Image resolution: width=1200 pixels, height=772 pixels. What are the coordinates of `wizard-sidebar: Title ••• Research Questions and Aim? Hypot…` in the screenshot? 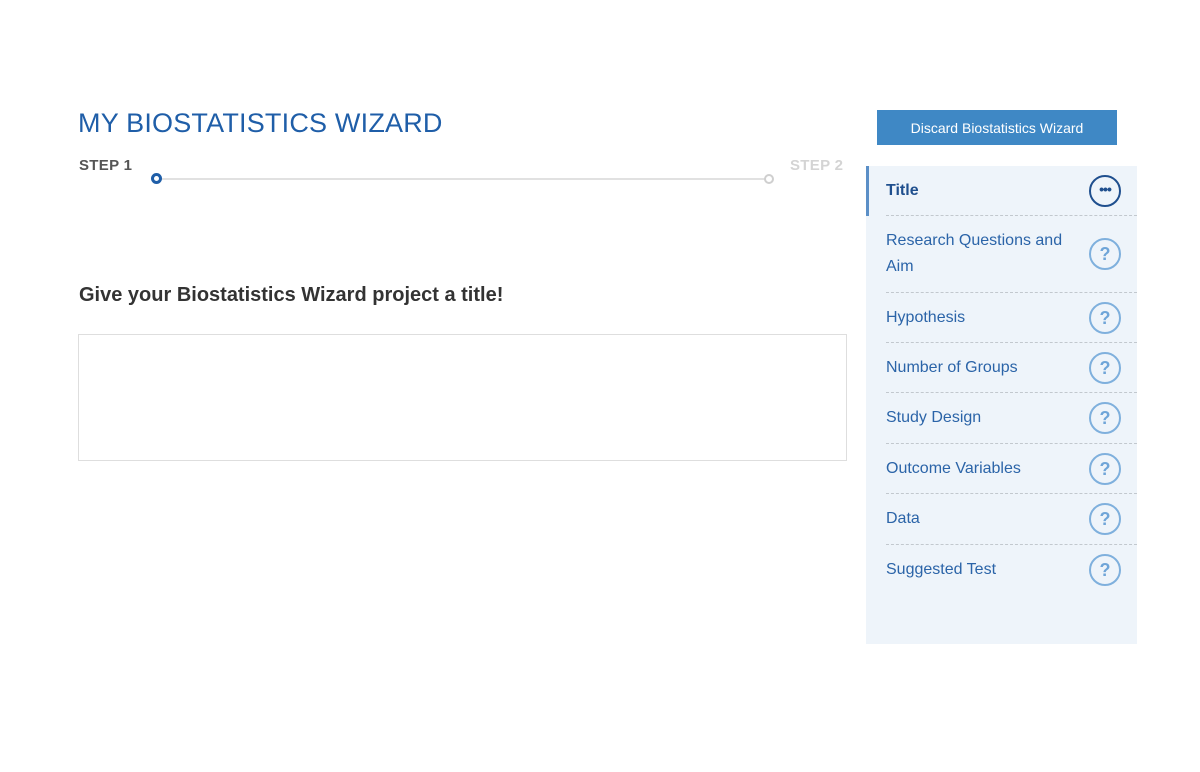 It's located at (1001, 405).